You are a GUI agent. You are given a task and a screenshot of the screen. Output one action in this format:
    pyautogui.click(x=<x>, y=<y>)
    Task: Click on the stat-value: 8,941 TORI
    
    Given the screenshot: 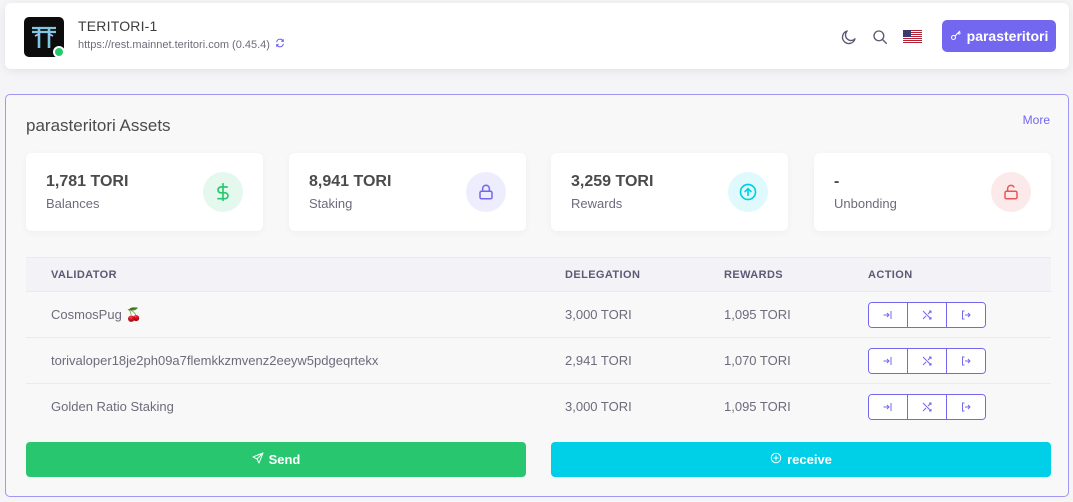 What is the action you would take?
    pyautogui.click(x=350, y=181)
    